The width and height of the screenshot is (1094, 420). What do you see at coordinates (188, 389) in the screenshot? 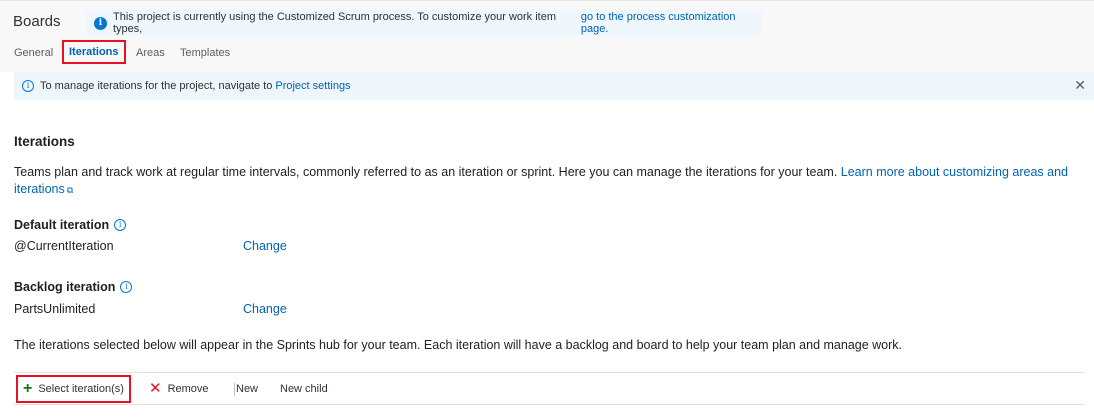
I see `remove-label: Remove` at bounding box center [188, 389].